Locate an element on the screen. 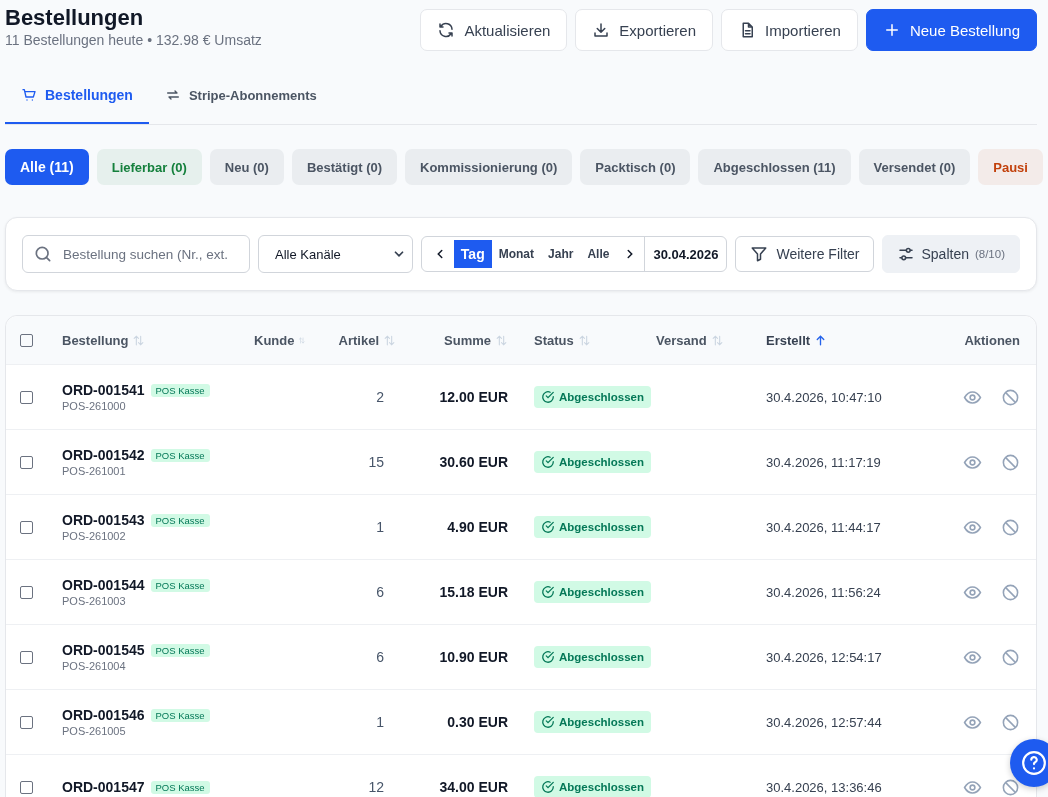 This screenshot has width=1048, height=797. period-tab: Monat is located at coordinates (516, 254).